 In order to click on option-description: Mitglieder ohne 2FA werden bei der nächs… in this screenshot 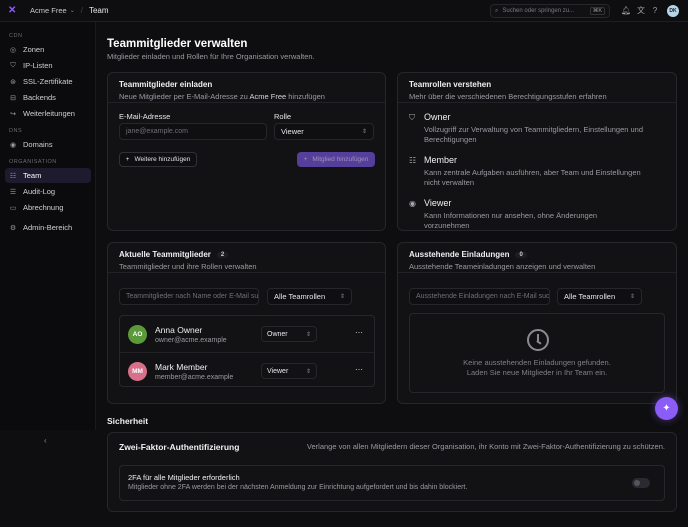, I will do `click(298, 487)`.